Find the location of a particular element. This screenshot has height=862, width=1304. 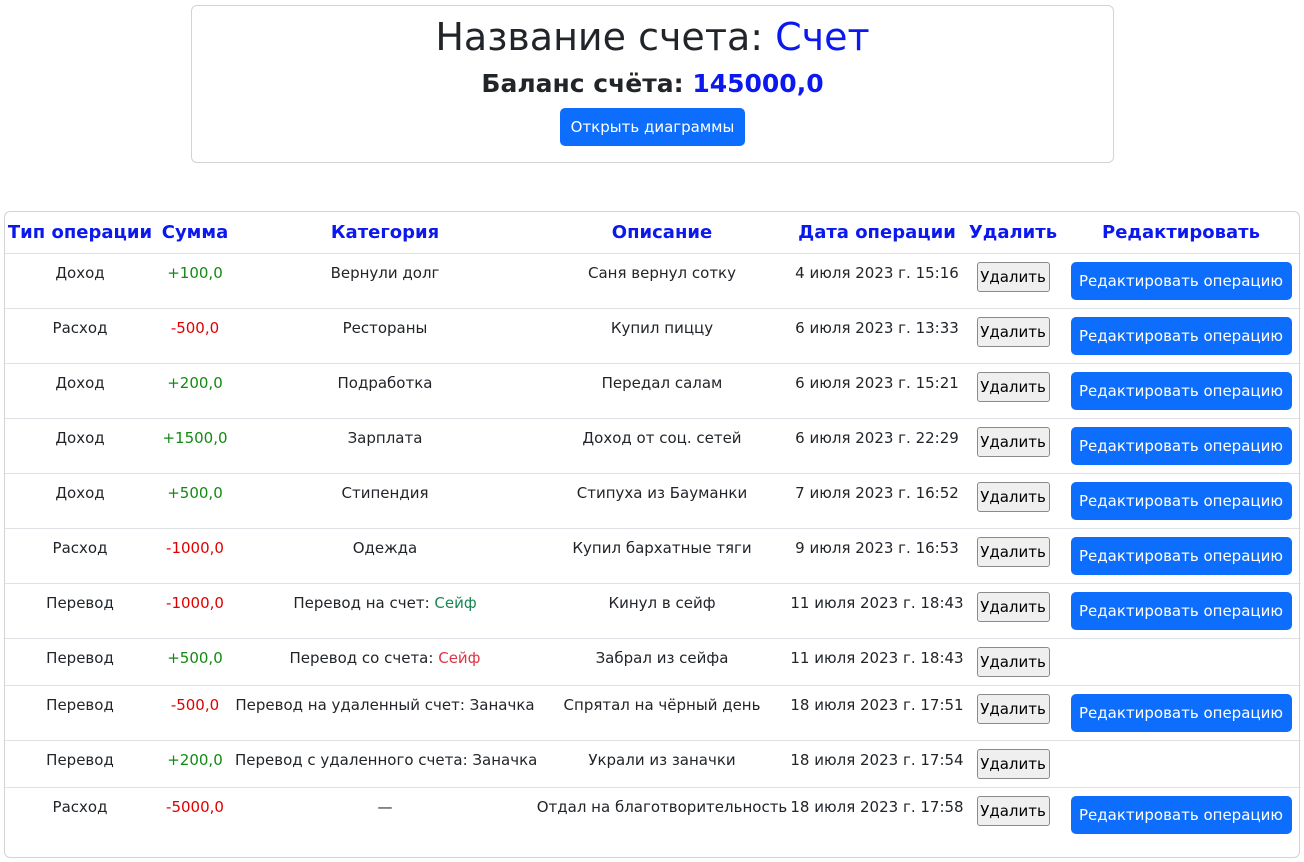

operation-category: Зарплата is located at coordinates (385, 446).